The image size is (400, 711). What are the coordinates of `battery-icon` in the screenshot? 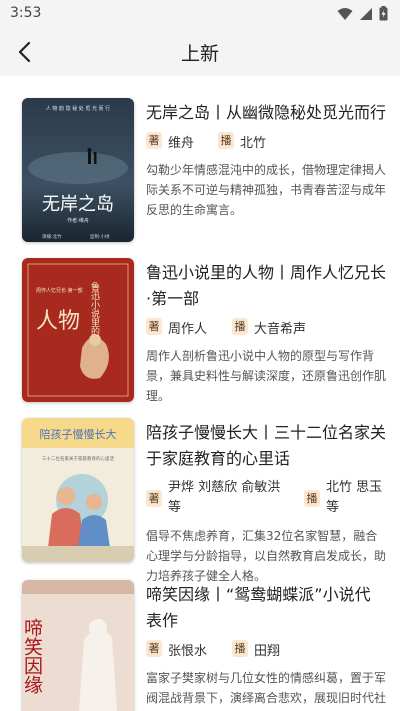 It's located at (383, 13).